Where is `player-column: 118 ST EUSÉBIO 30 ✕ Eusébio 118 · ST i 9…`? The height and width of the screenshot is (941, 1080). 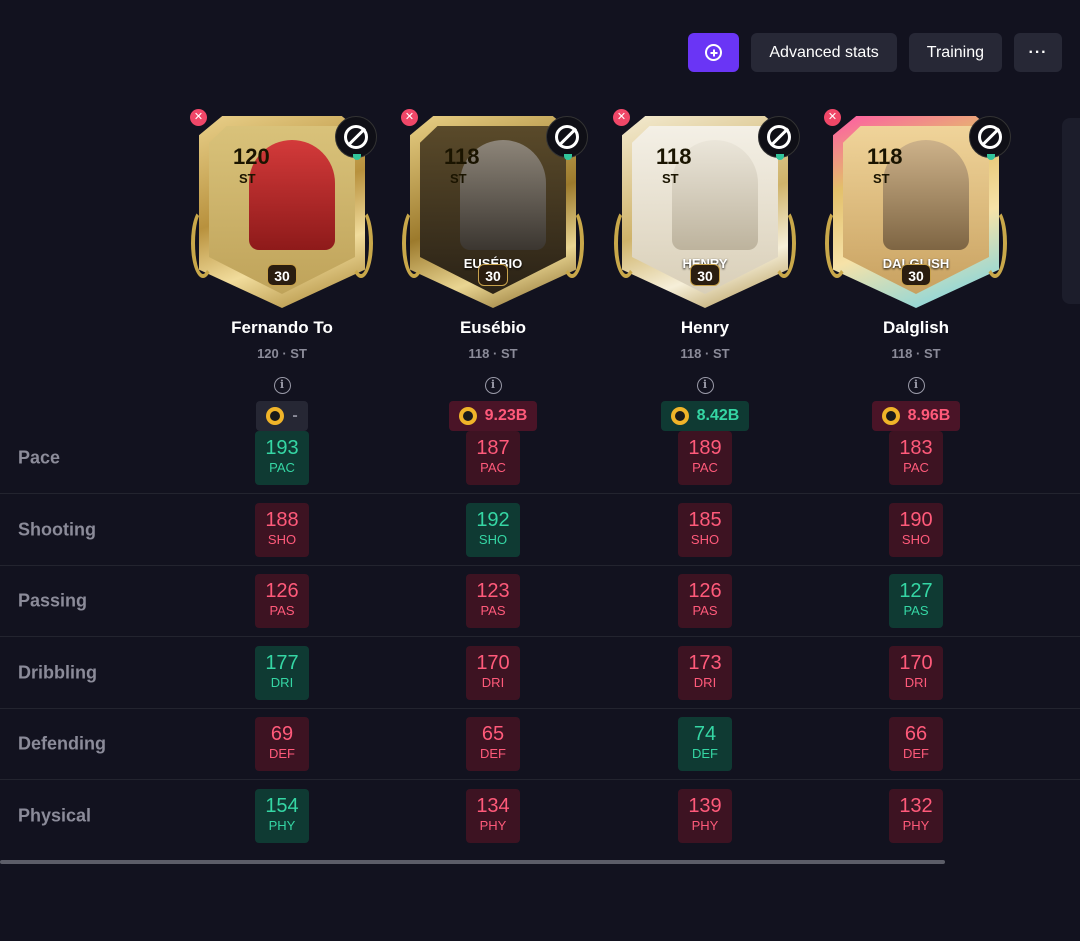 player-column: 118 ST EUSÉBIO 30 ✕ Eusébio 118 · ST i 9… is located at coordinates (493, 269).